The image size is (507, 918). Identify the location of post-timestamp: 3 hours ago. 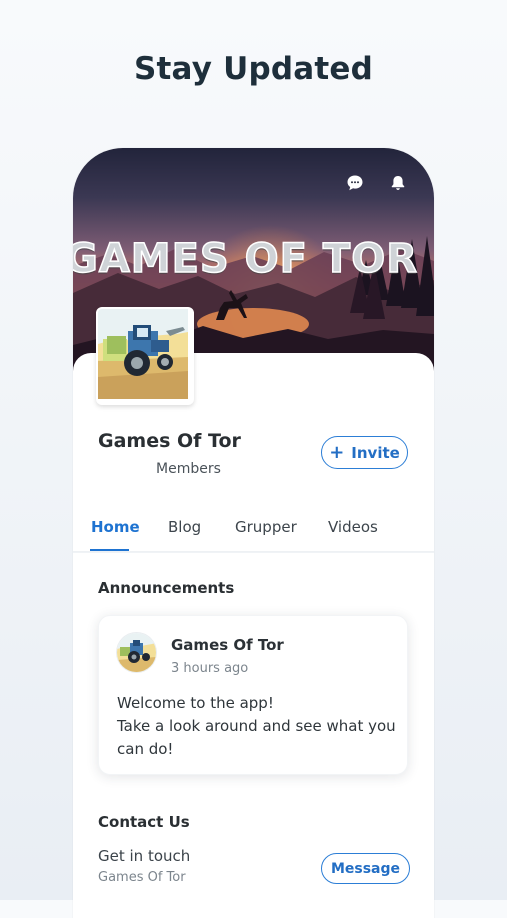
(210, 668).